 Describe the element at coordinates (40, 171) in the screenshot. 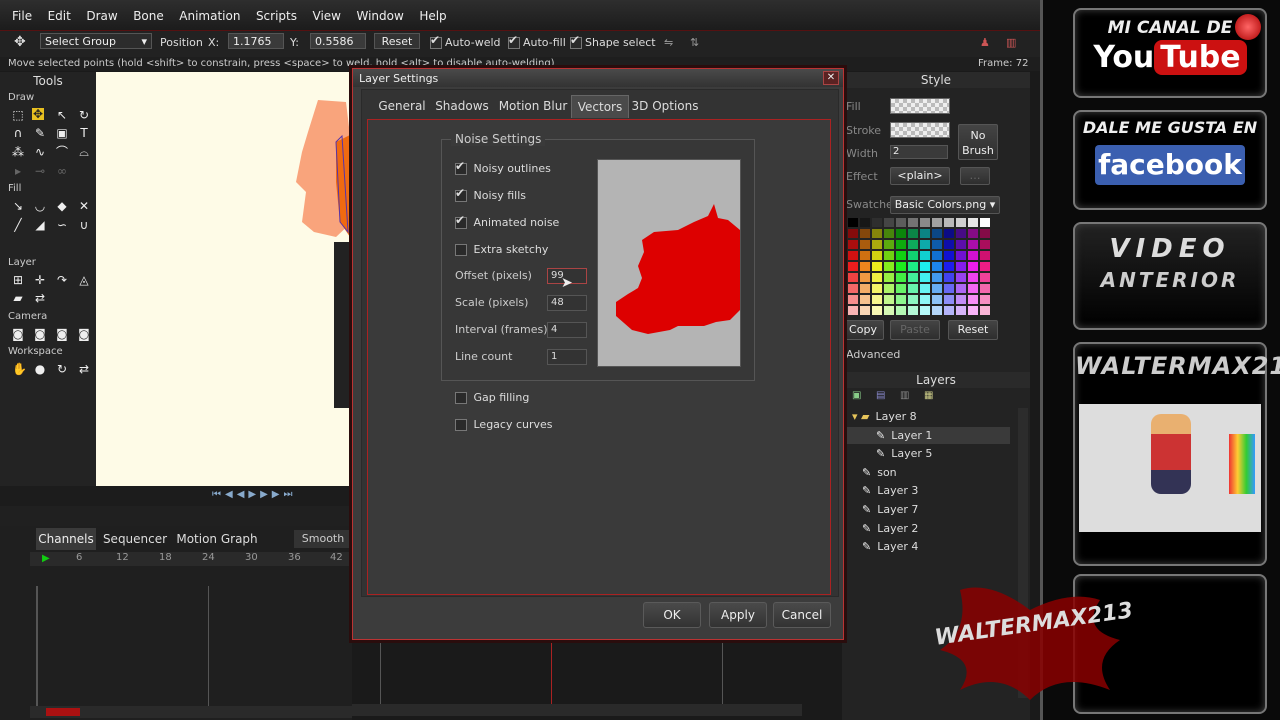

I see `delete-edge-icon: ⊸` at that location.